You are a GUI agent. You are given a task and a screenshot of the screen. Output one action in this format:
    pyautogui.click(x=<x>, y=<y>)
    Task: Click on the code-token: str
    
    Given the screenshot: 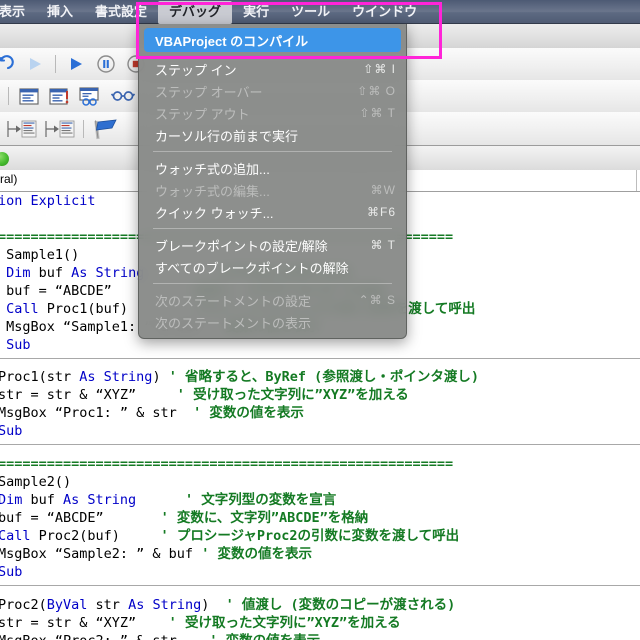 What is the action you would take?
    pyautogui.click(x=108, y=605)
    